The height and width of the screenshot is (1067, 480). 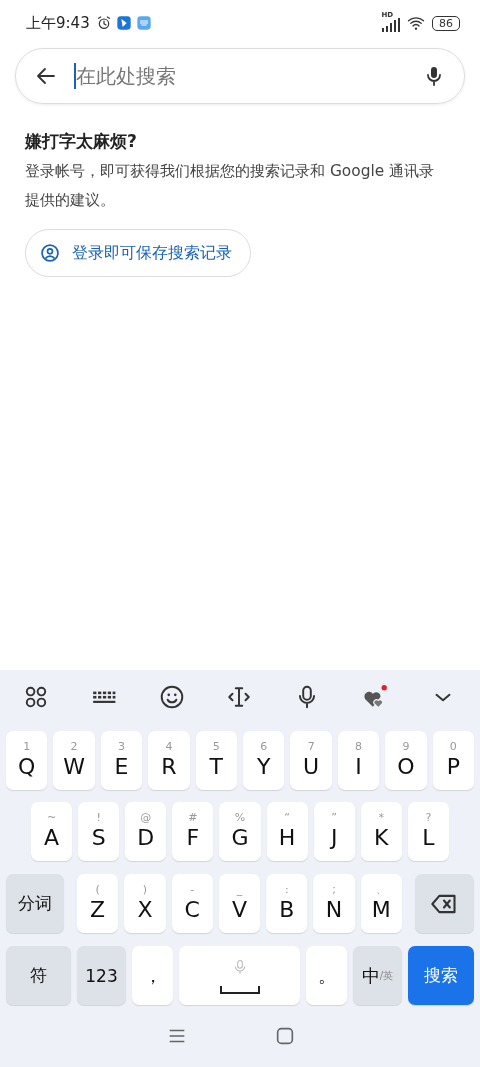 I want to click on hearts-icon, so click(x=375, y=697).